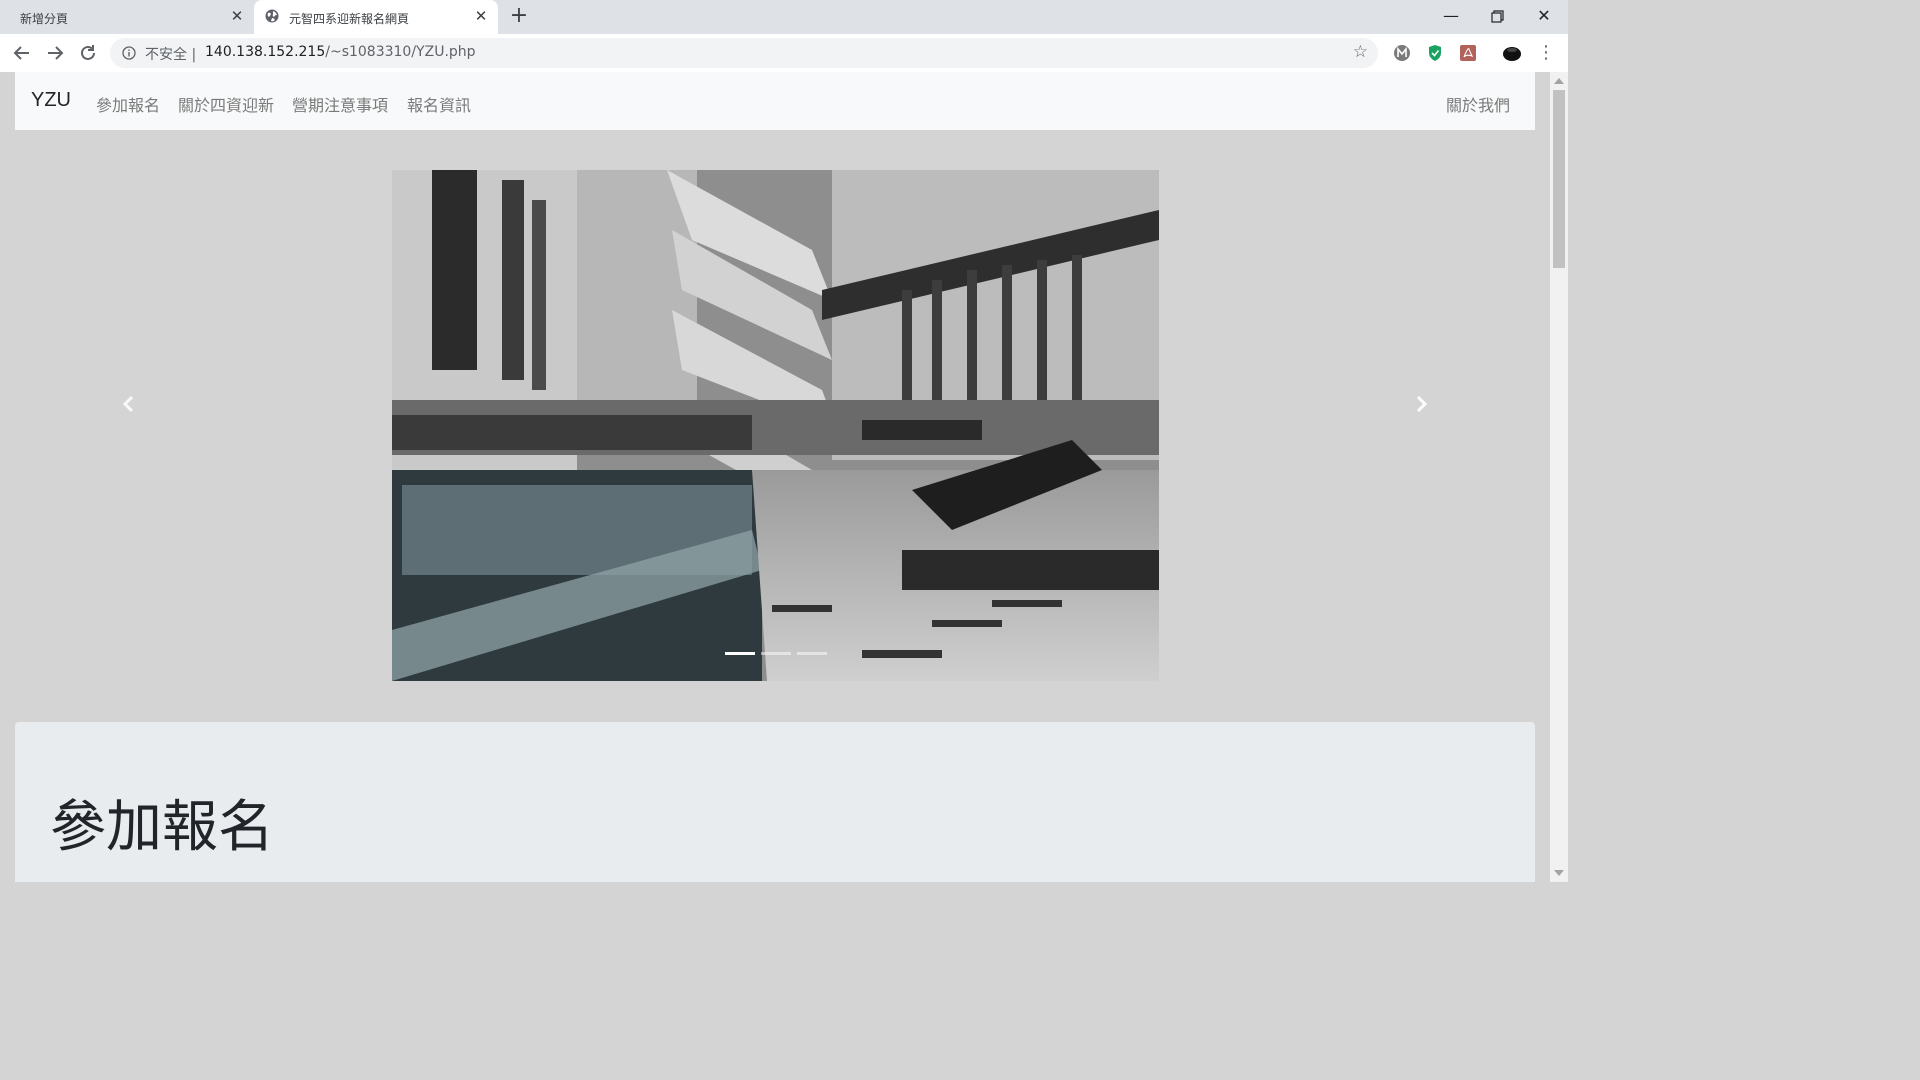  Describe the element at coordinates (1546, 53) in the screenshot. I see `menu-kebab-icon: ⋮` at that location.